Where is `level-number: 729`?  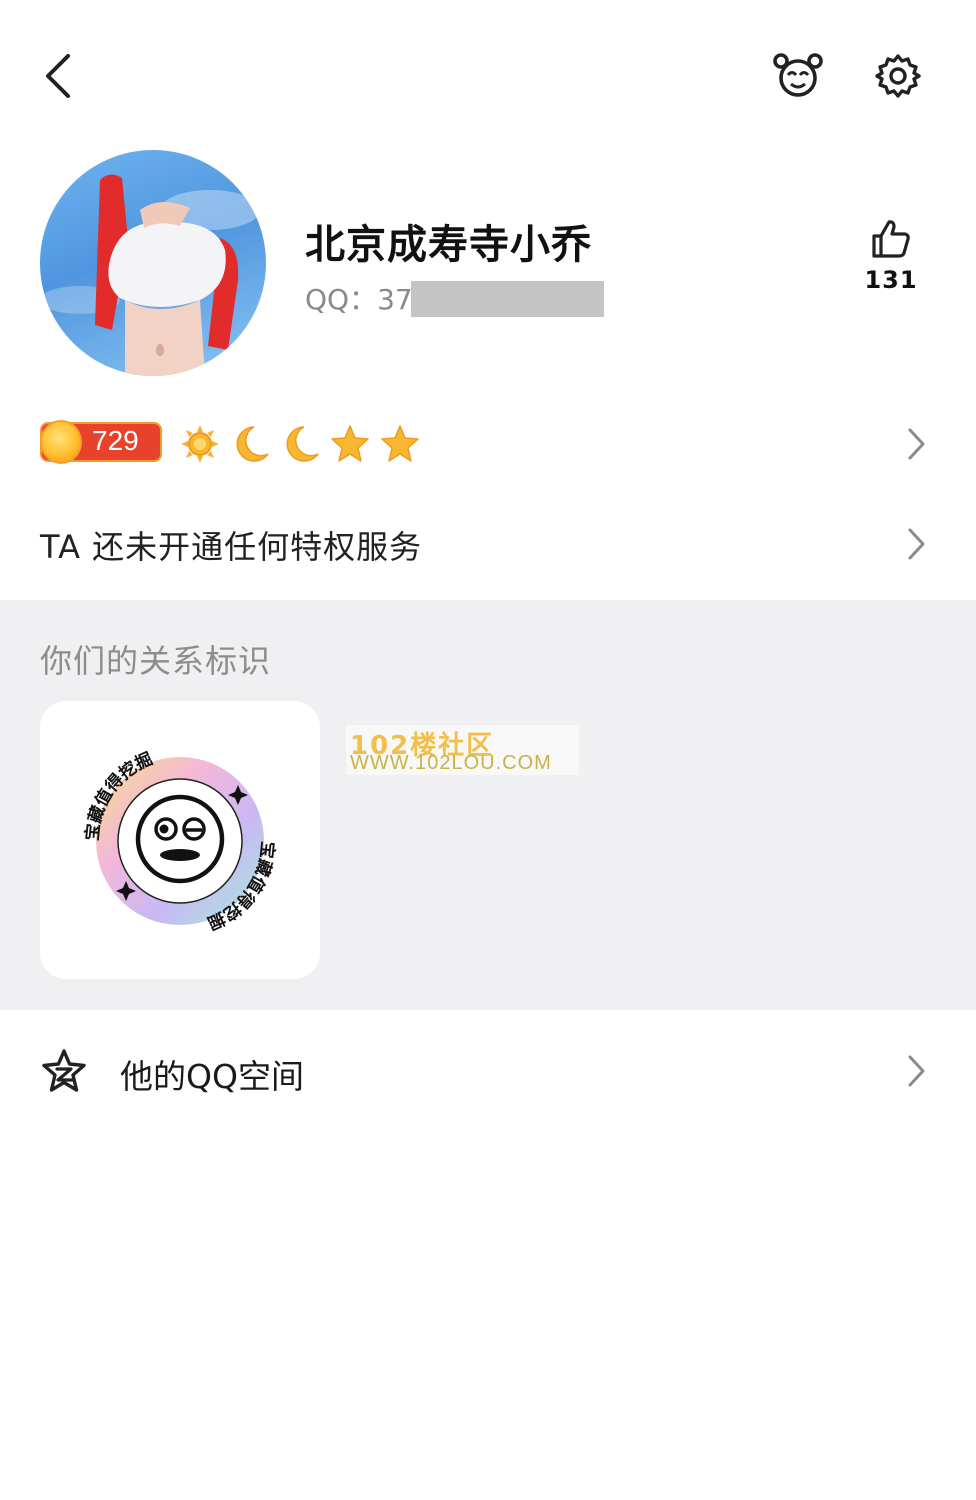
level-number: 729 is located at coordinates (115, 440).